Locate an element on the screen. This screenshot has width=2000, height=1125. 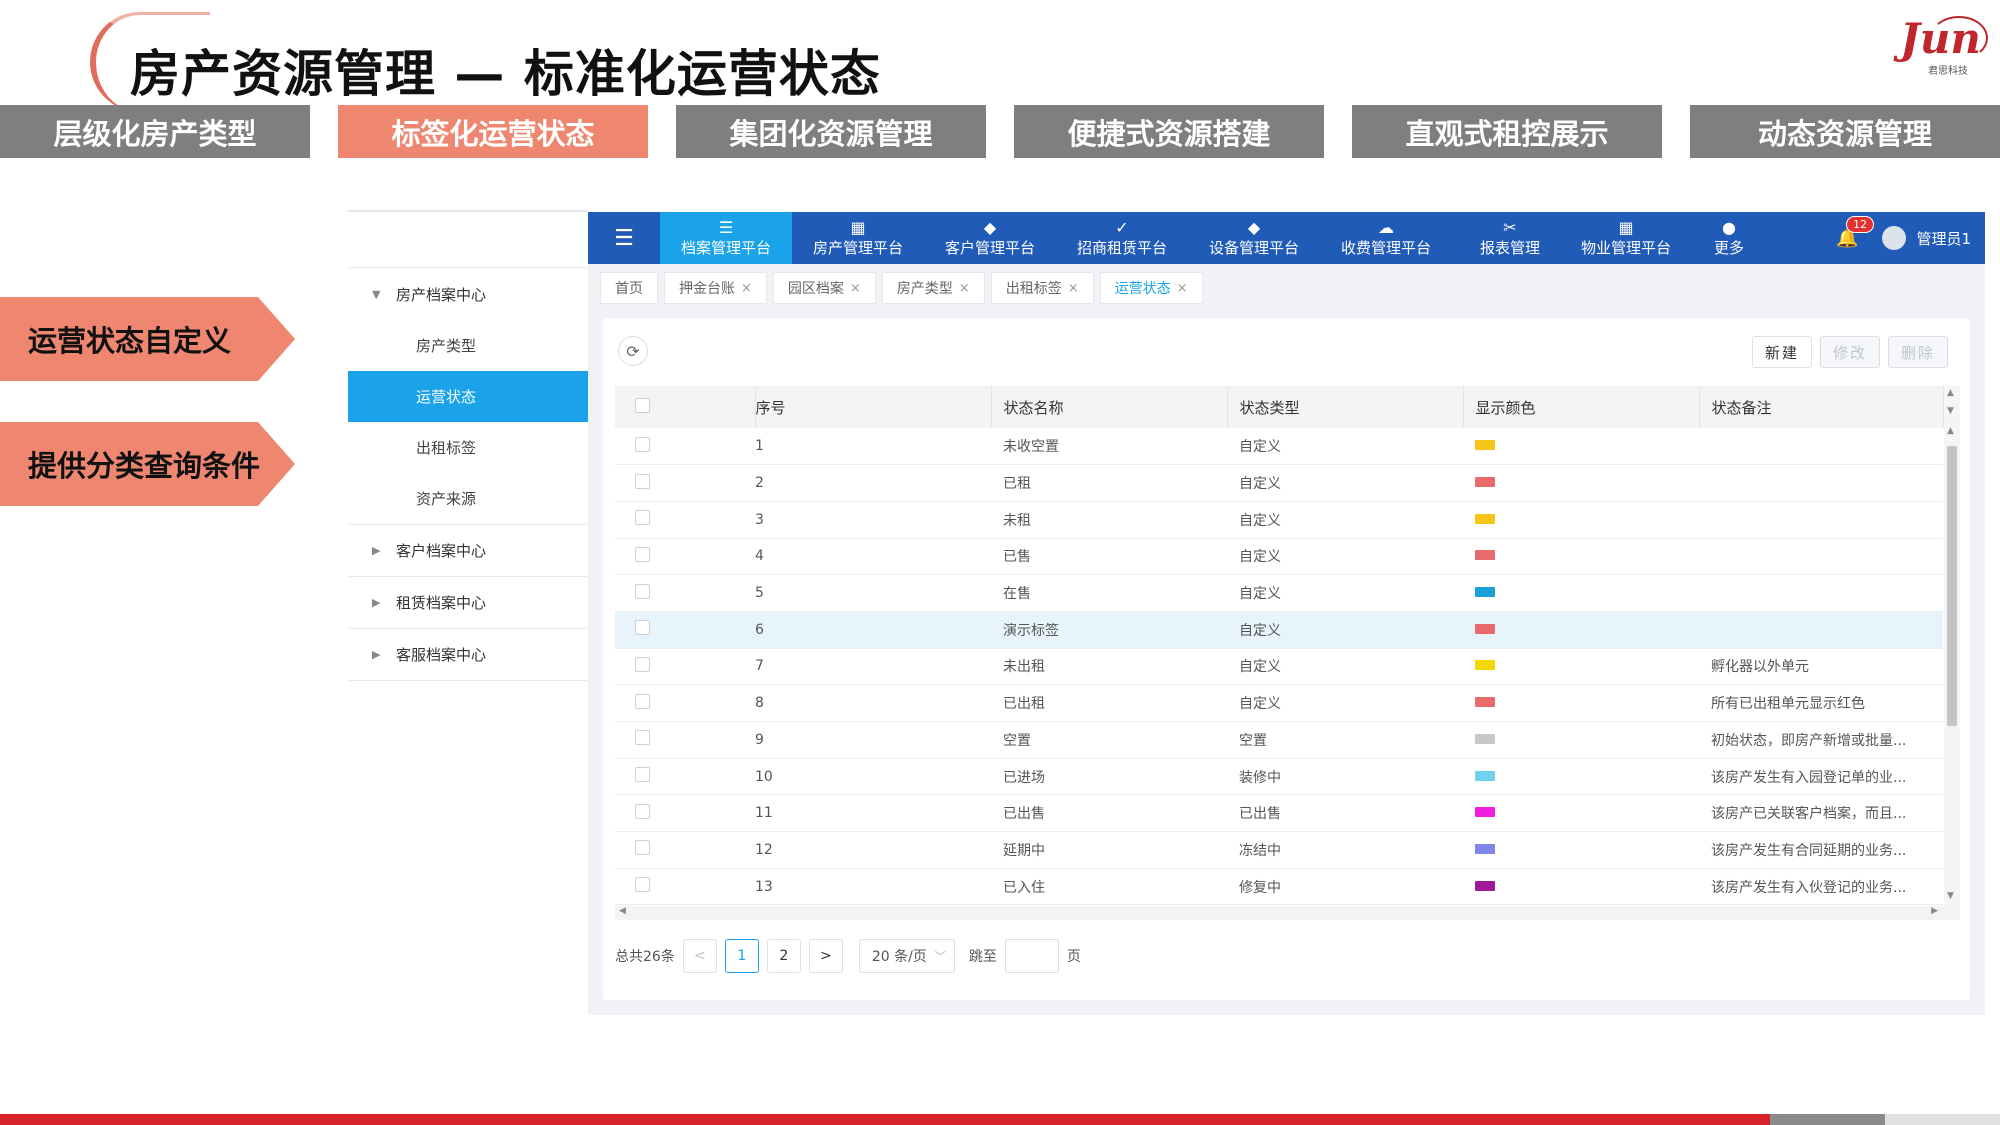
page-tab-4: 房产类型 × is located at coordinates (933, 288).